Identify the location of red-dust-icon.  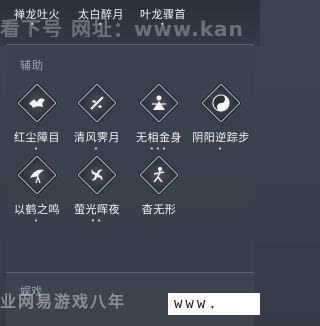
(37, 103).